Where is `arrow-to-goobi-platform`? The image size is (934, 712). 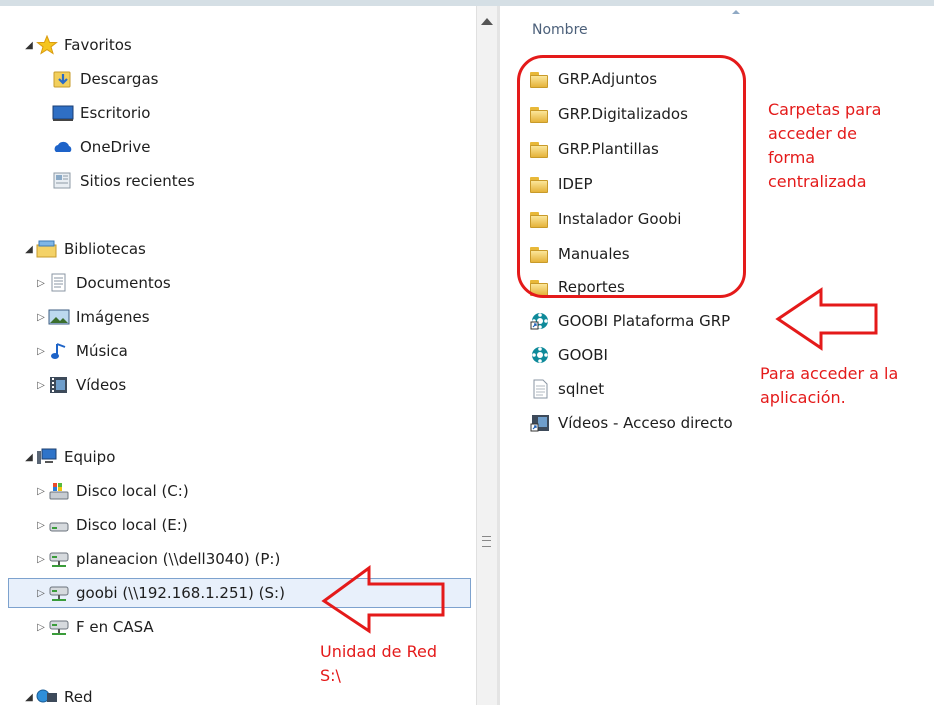
arrow-to-goobi-platform is located at coordinates (826, 319).